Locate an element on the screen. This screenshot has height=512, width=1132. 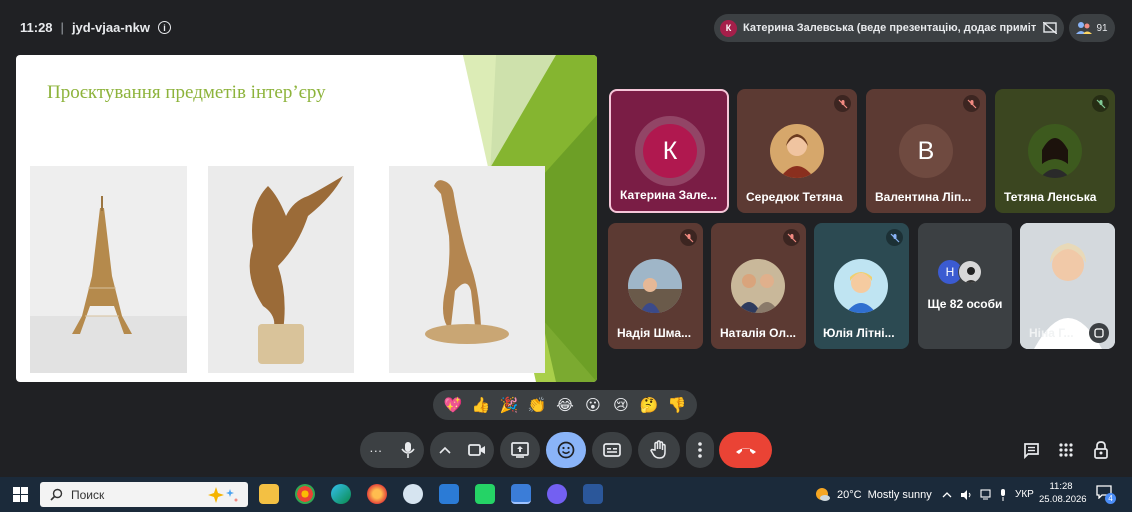
participants-button: 91 is located at coordinates (1092, 28).